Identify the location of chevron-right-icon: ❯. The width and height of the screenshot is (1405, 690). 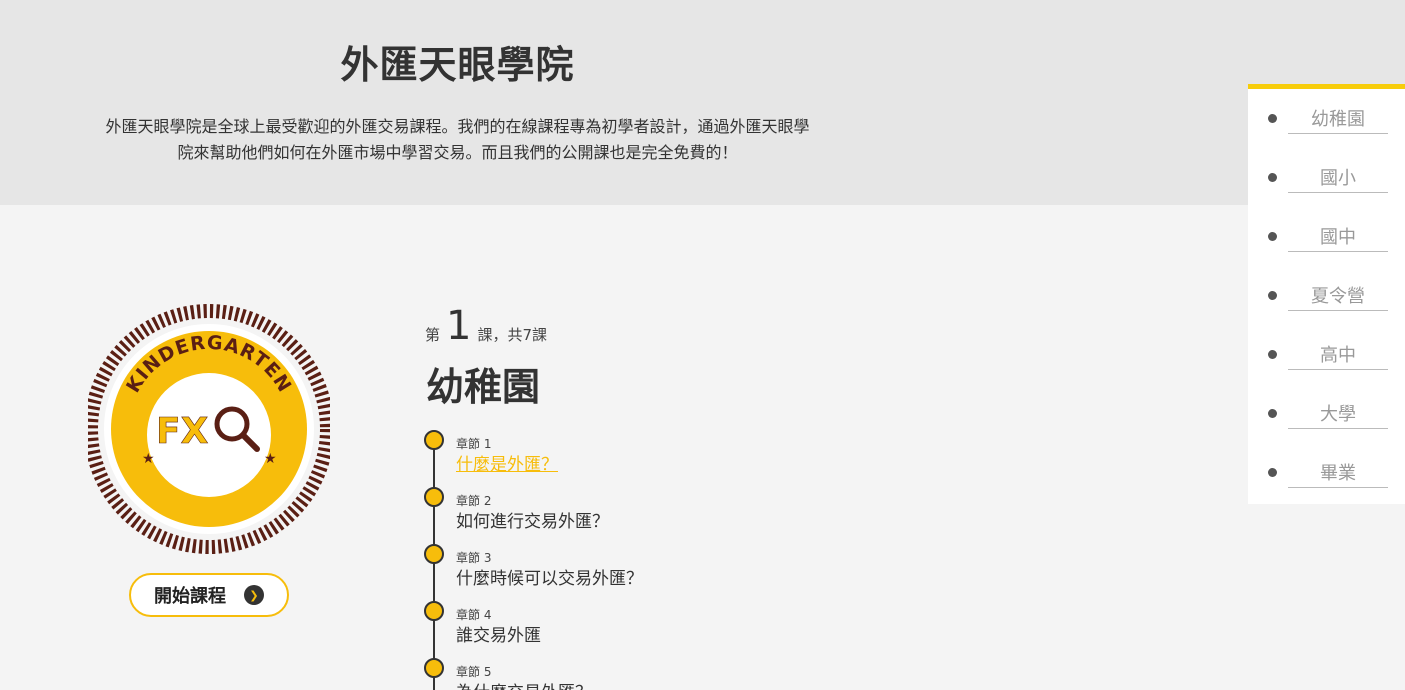
(254, 595).